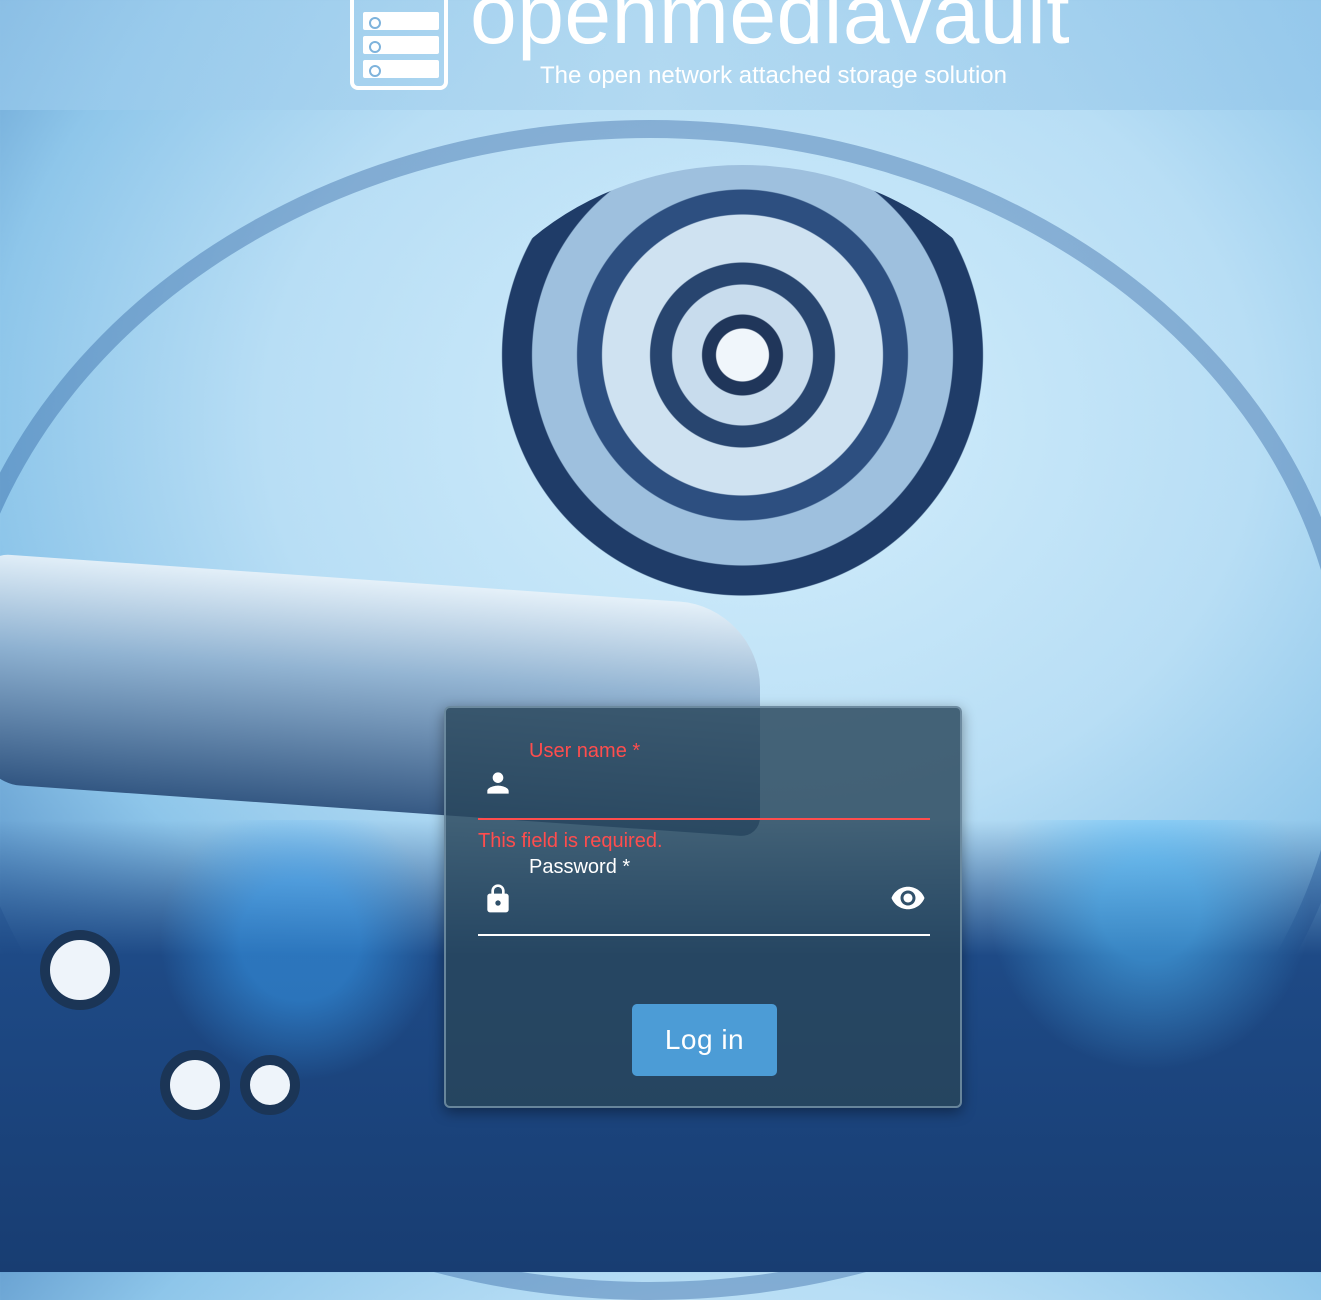 This screenshot has height=1300, width=1321. Describe the element at coordinates (770, 30) in the screenshot. I see `brand-name: openmediavault` at that location.